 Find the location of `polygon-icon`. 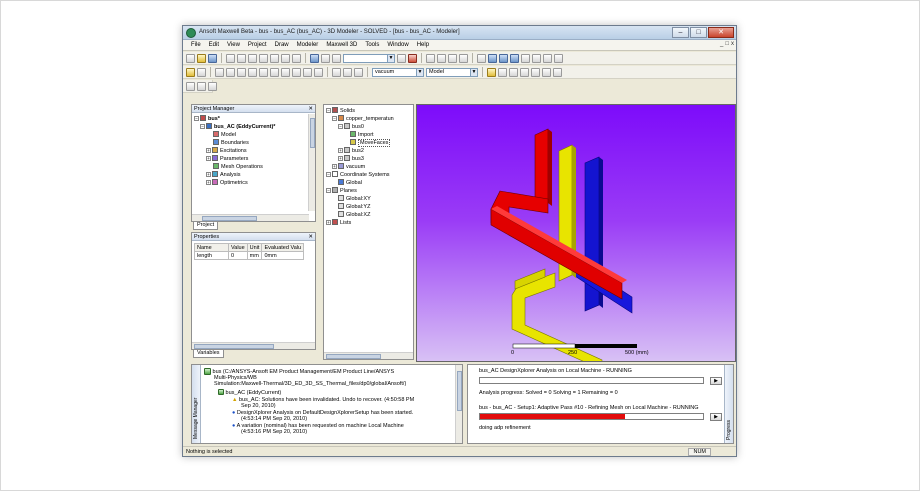

polygon-icon is located at coordinates (318, 72).